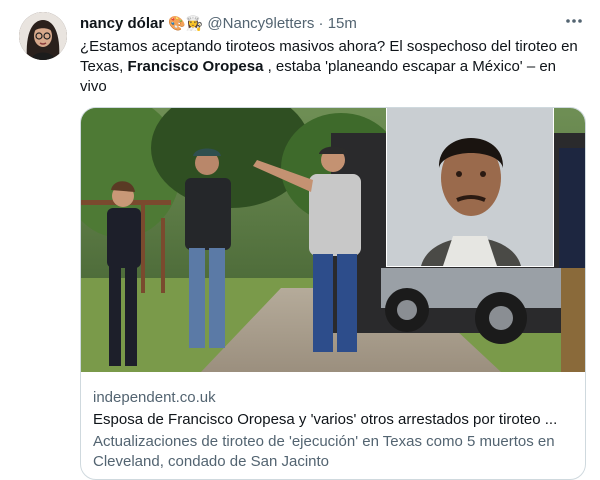 This screenshot has width=600, height=480. What do you see at coordinates (122, 23) in the screenshot?
I see `display-name: nancy dólar` at bounding box center [122, 23].